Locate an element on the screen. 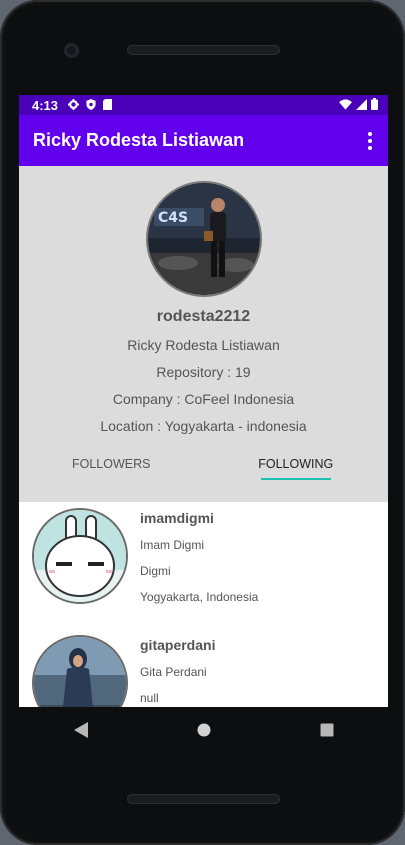  status-time: 4:13 is located at coordinates (45, 105).